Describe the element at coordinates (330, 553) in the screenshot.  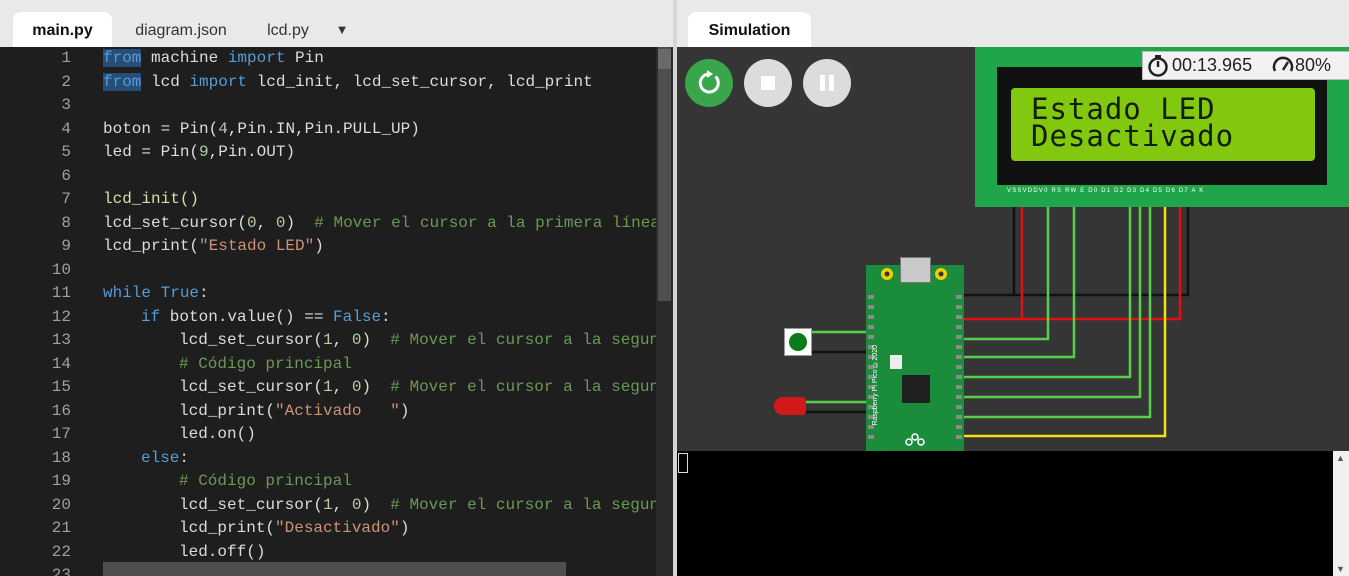
I see `code-line: 22 led.off()` at that location.